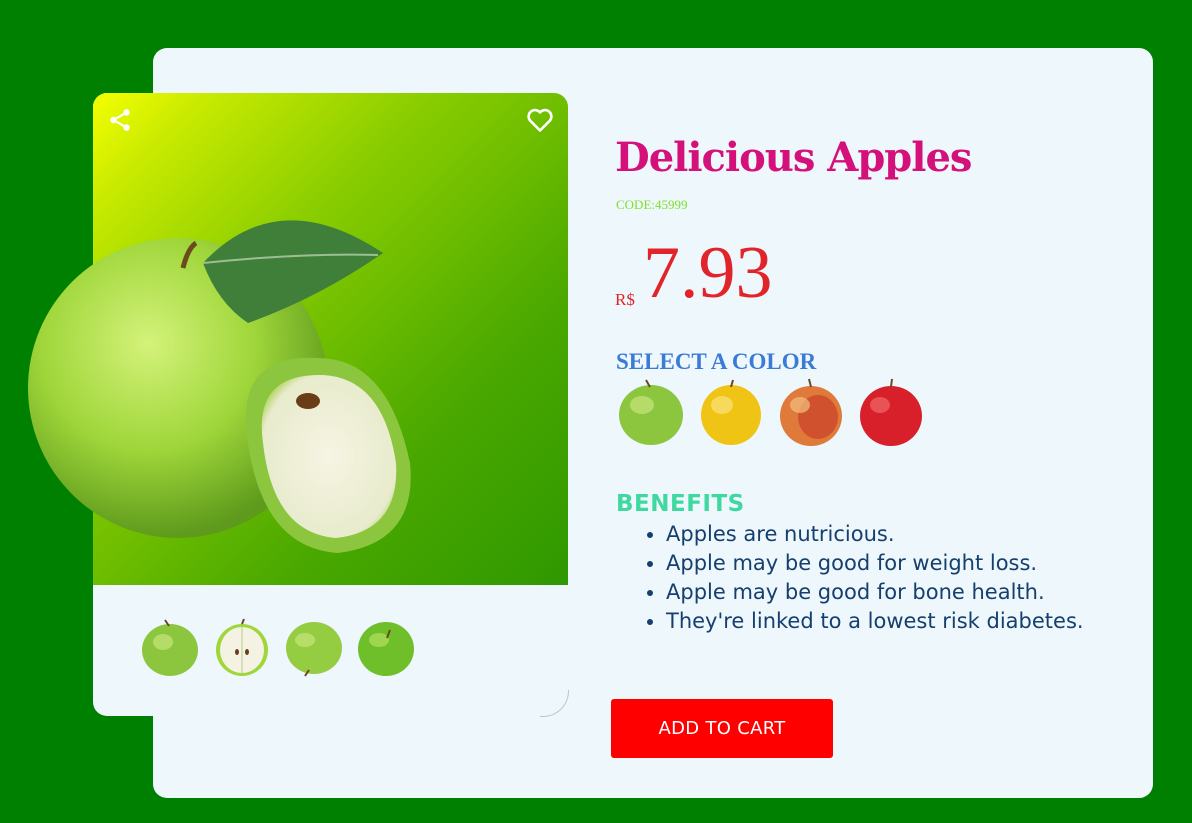 This screenshot has height=823, width=1192. What do you see at coordinates (891, 412) in the screenshot?
I see `color-option-red` at bounding box center [891, 412].